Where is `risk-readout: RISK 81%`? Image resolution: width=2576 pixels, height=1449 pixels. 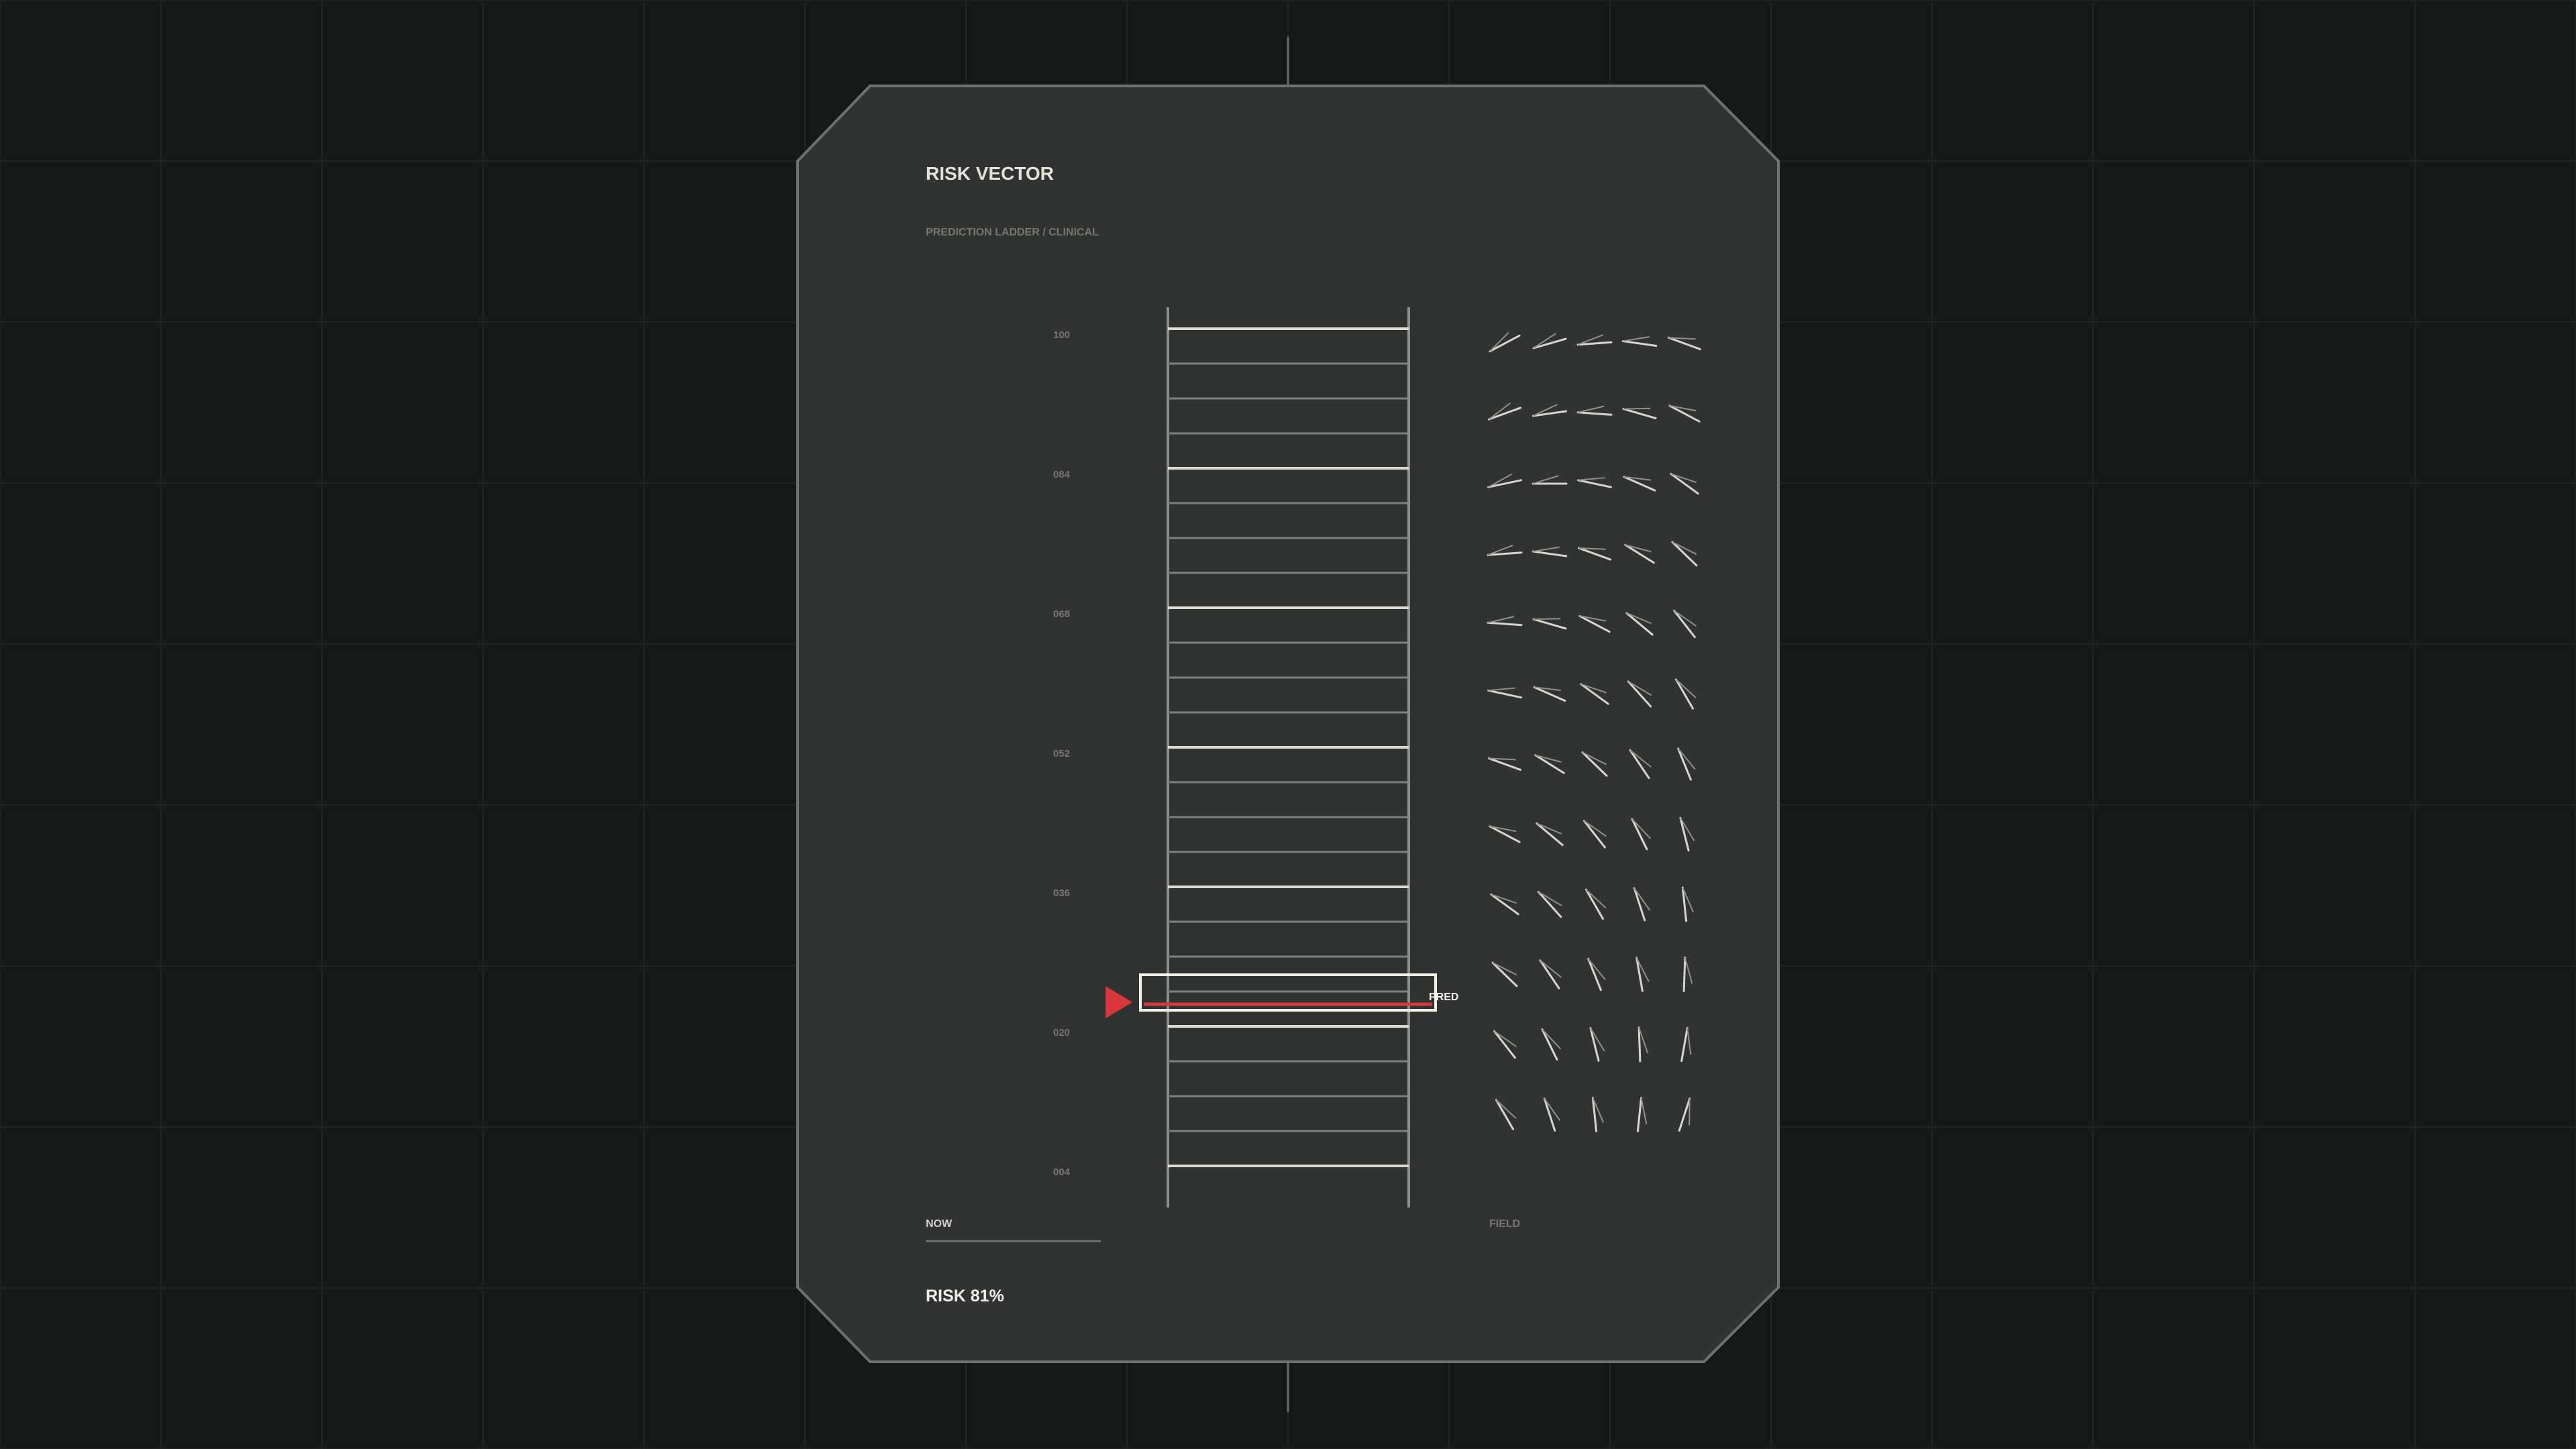
risk-readout: RISK 81% is located at coordinates (965, 1296).